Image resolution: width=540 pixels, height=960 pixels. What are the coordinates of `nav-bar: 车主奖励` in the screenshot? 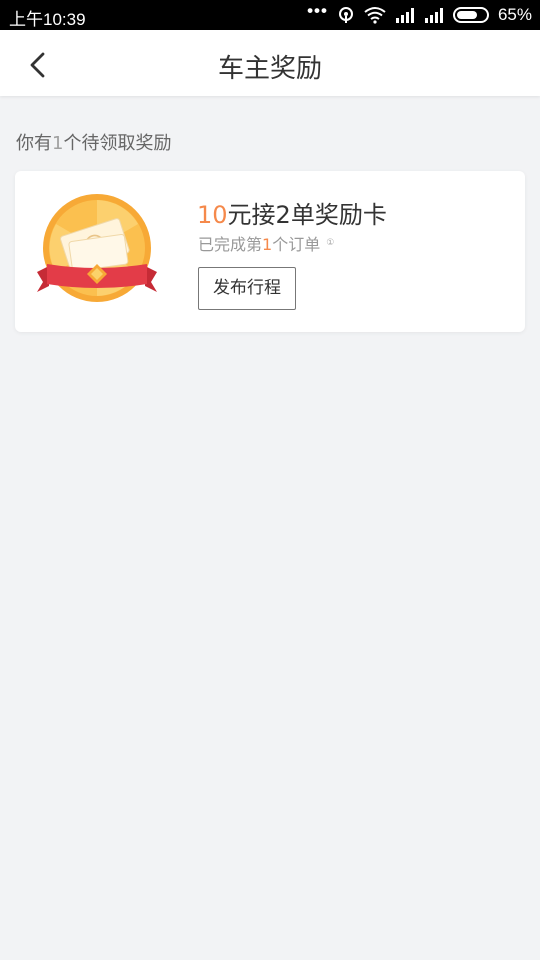 It's located at (270, 63).